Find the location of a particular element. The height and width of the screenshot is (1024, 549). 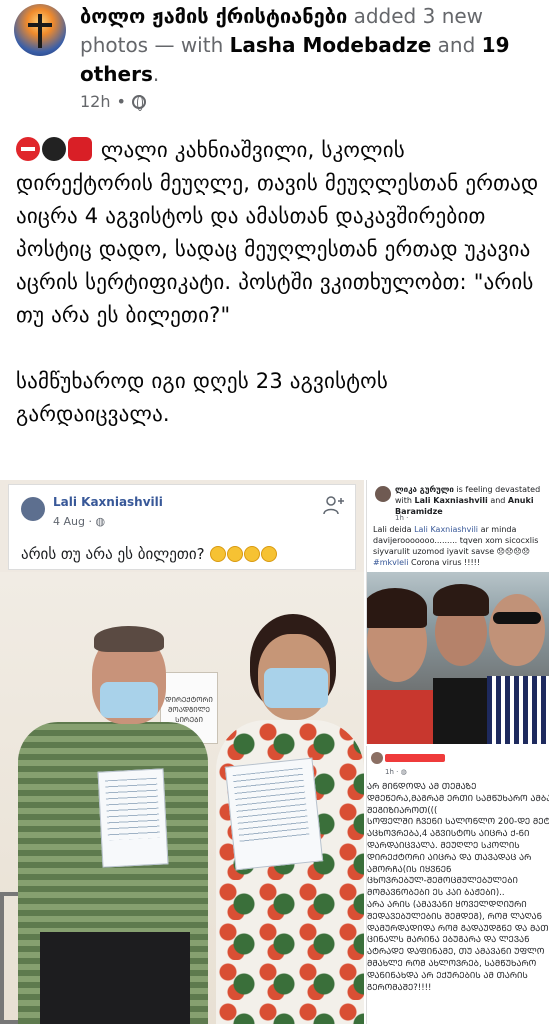

card-avatar is located at coordinates (33, 509).